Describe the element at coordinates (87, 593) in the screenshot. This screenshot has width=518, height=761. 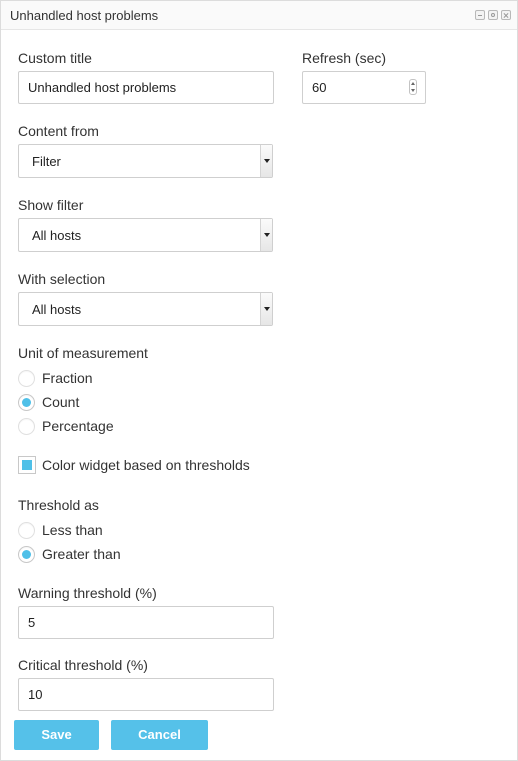
I see `warning-threshold-label: Warning threshold (%)` at that location.